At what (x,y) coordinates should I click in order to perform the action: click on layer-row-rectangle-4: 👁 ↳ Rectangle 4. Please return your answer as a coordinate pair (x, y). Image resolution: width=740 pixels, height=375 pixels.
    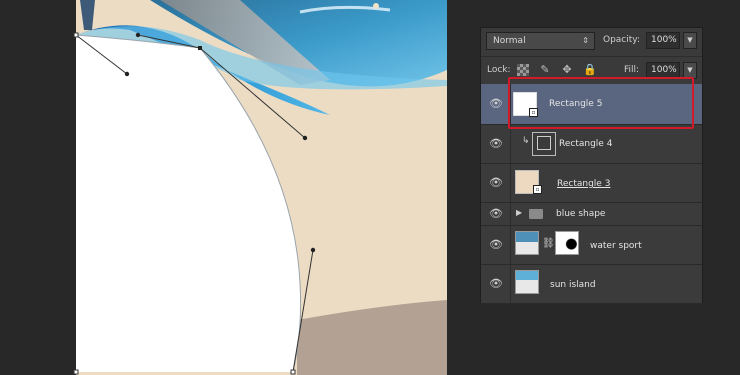
    Looking at the image, I should click on (591, 144).